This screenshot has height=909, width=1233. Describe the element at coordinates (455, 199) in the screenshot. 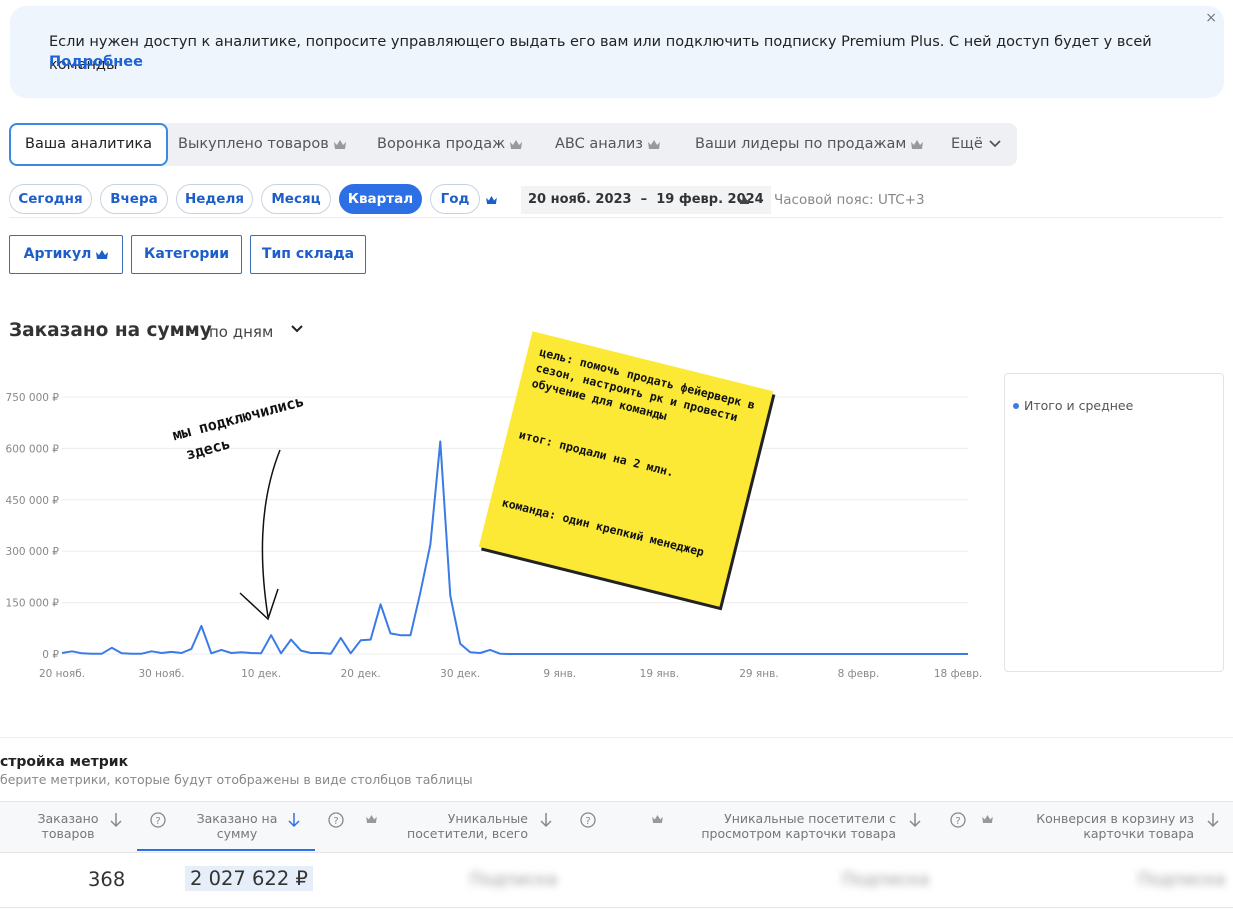

I see `period-year: Год` at that location.